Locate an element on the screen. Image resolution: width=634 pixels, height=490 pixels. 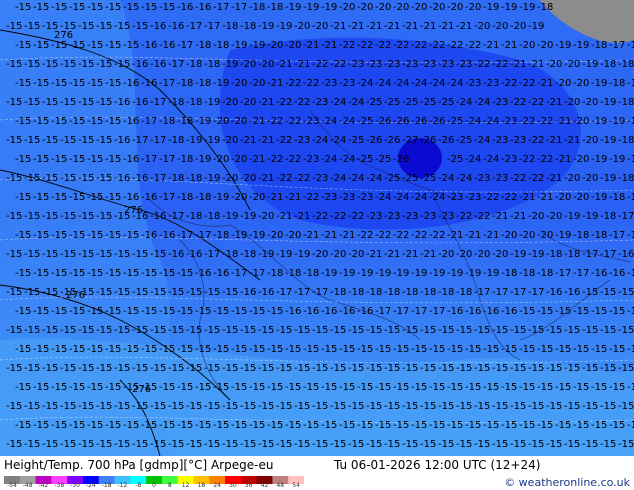
credit-link: © weatheronline.co.uk is located at coordinates (567, 482).